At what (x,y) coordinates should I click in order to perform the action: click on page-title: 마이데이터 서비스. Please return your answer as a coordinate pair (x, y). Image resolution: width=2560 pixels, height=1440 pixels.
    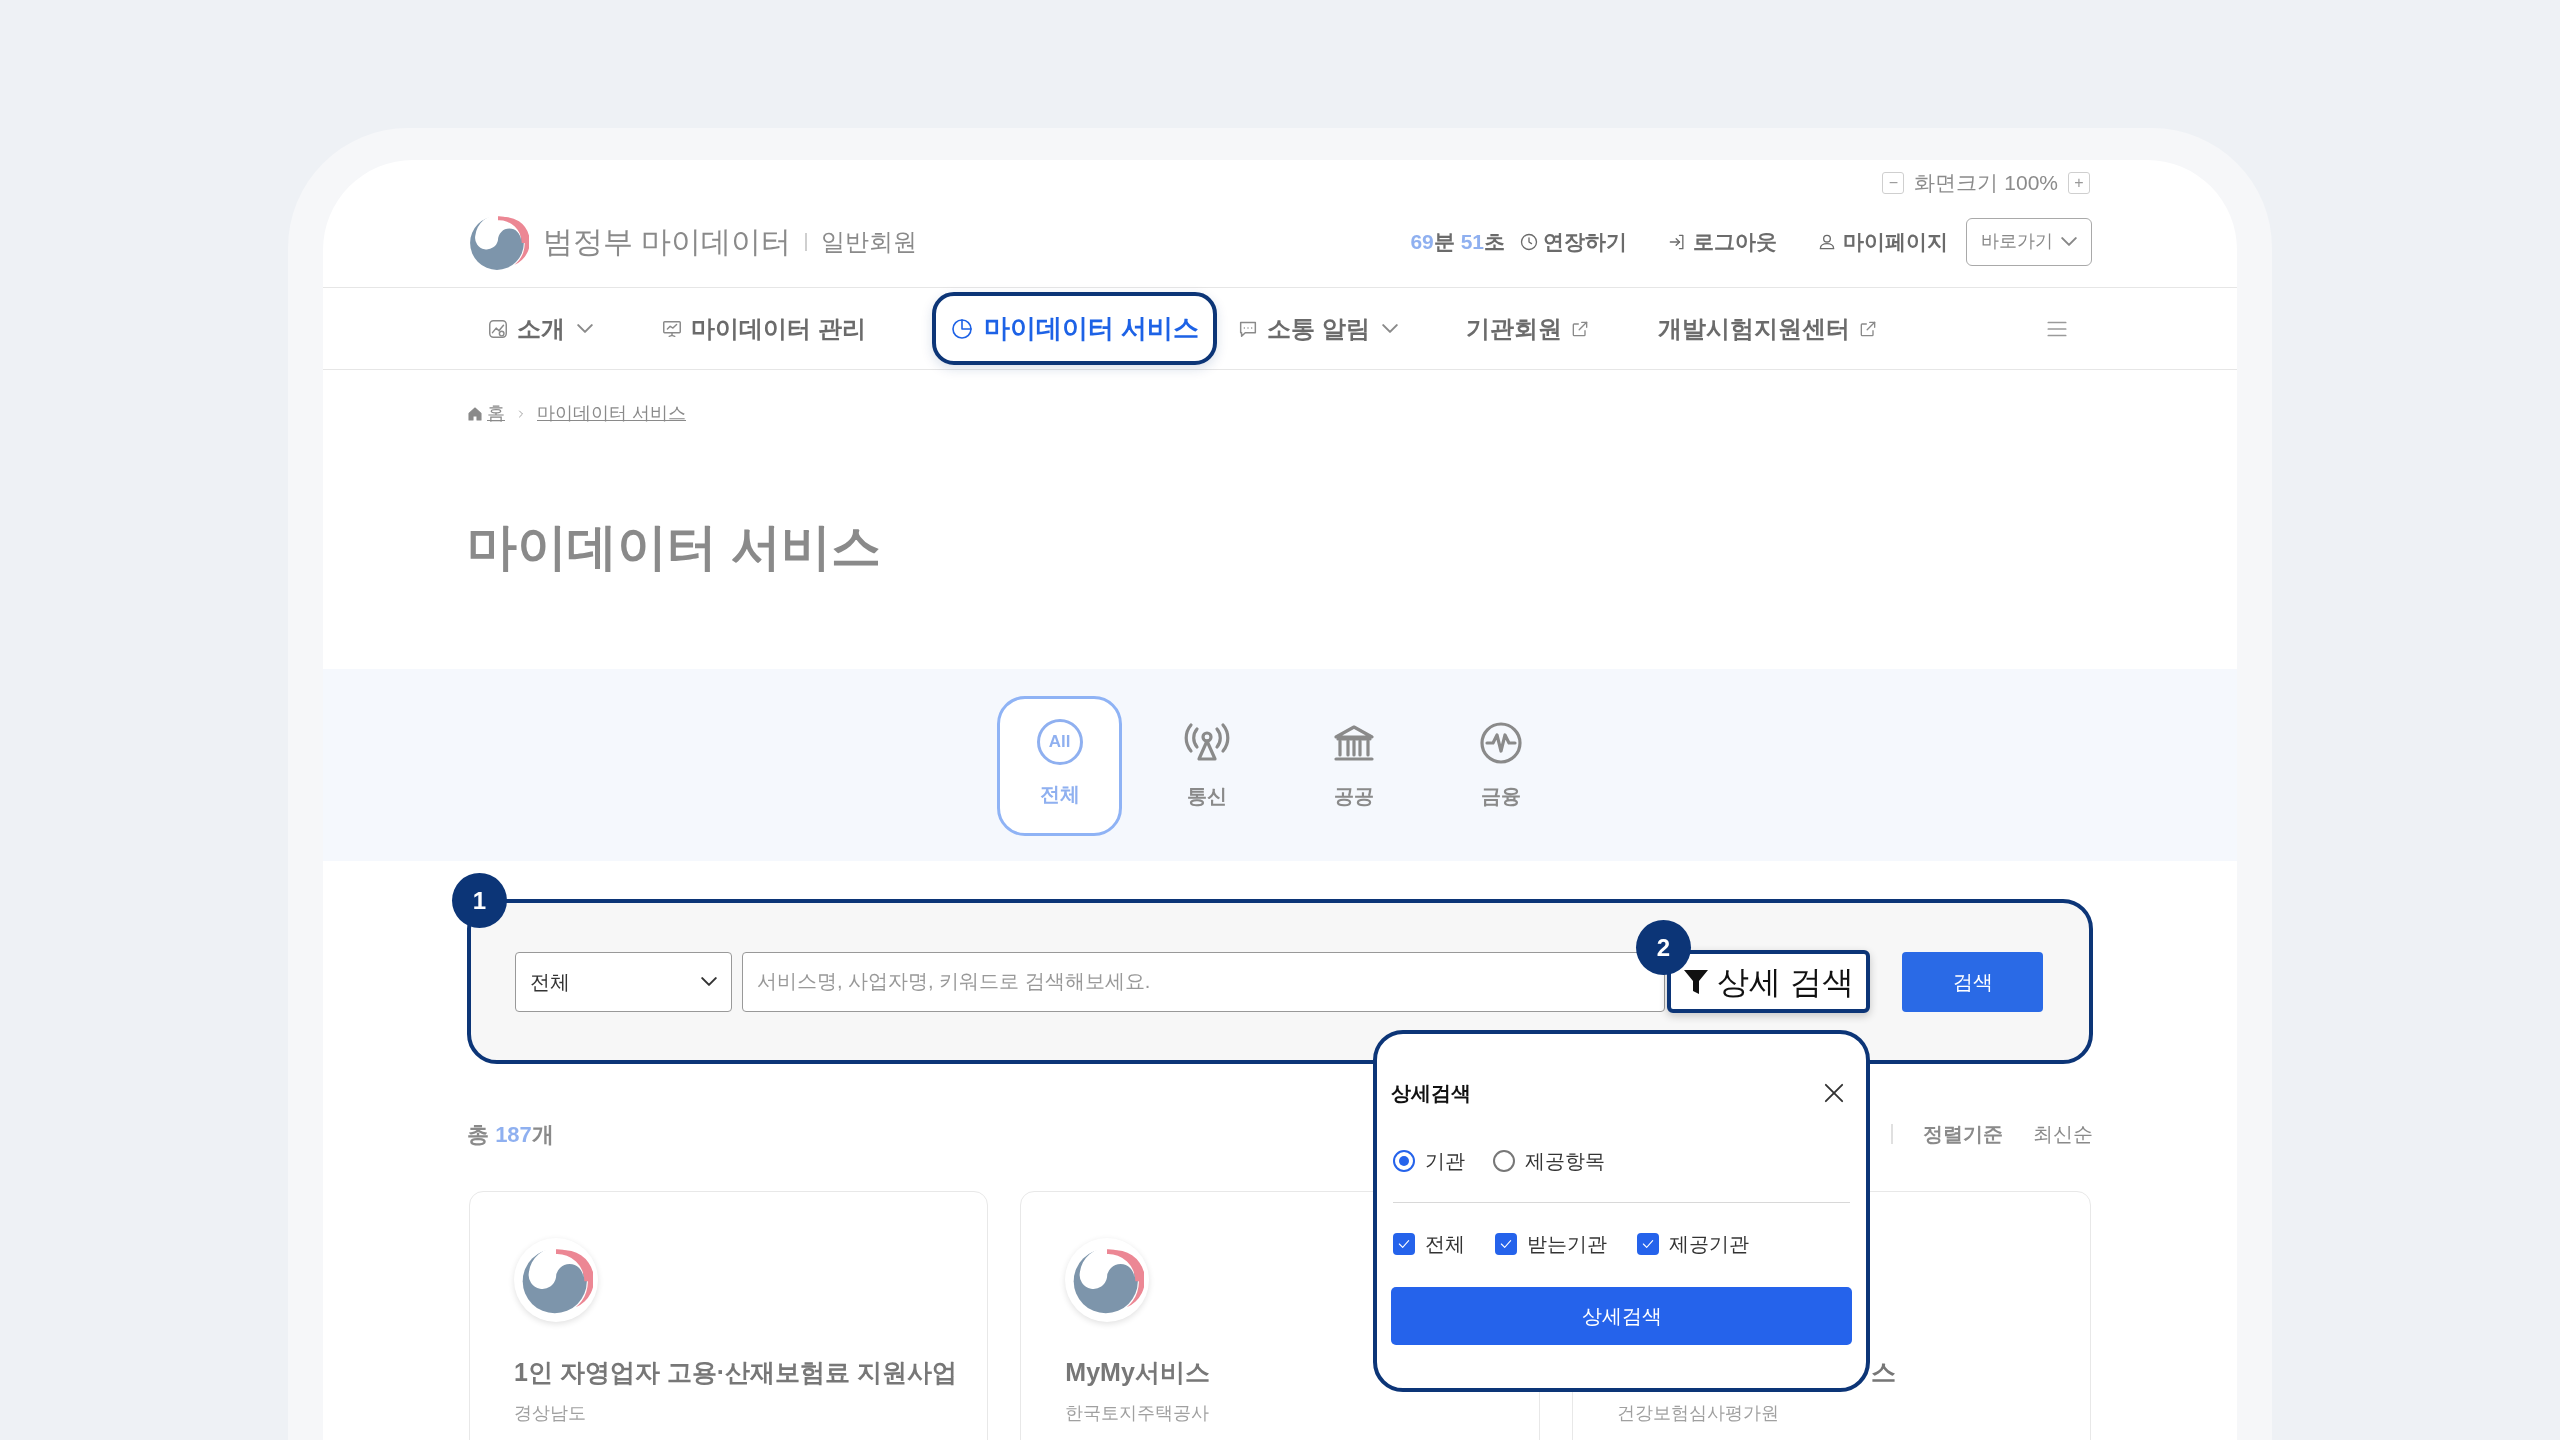
    Looking at the image, I should click on (674, 547).